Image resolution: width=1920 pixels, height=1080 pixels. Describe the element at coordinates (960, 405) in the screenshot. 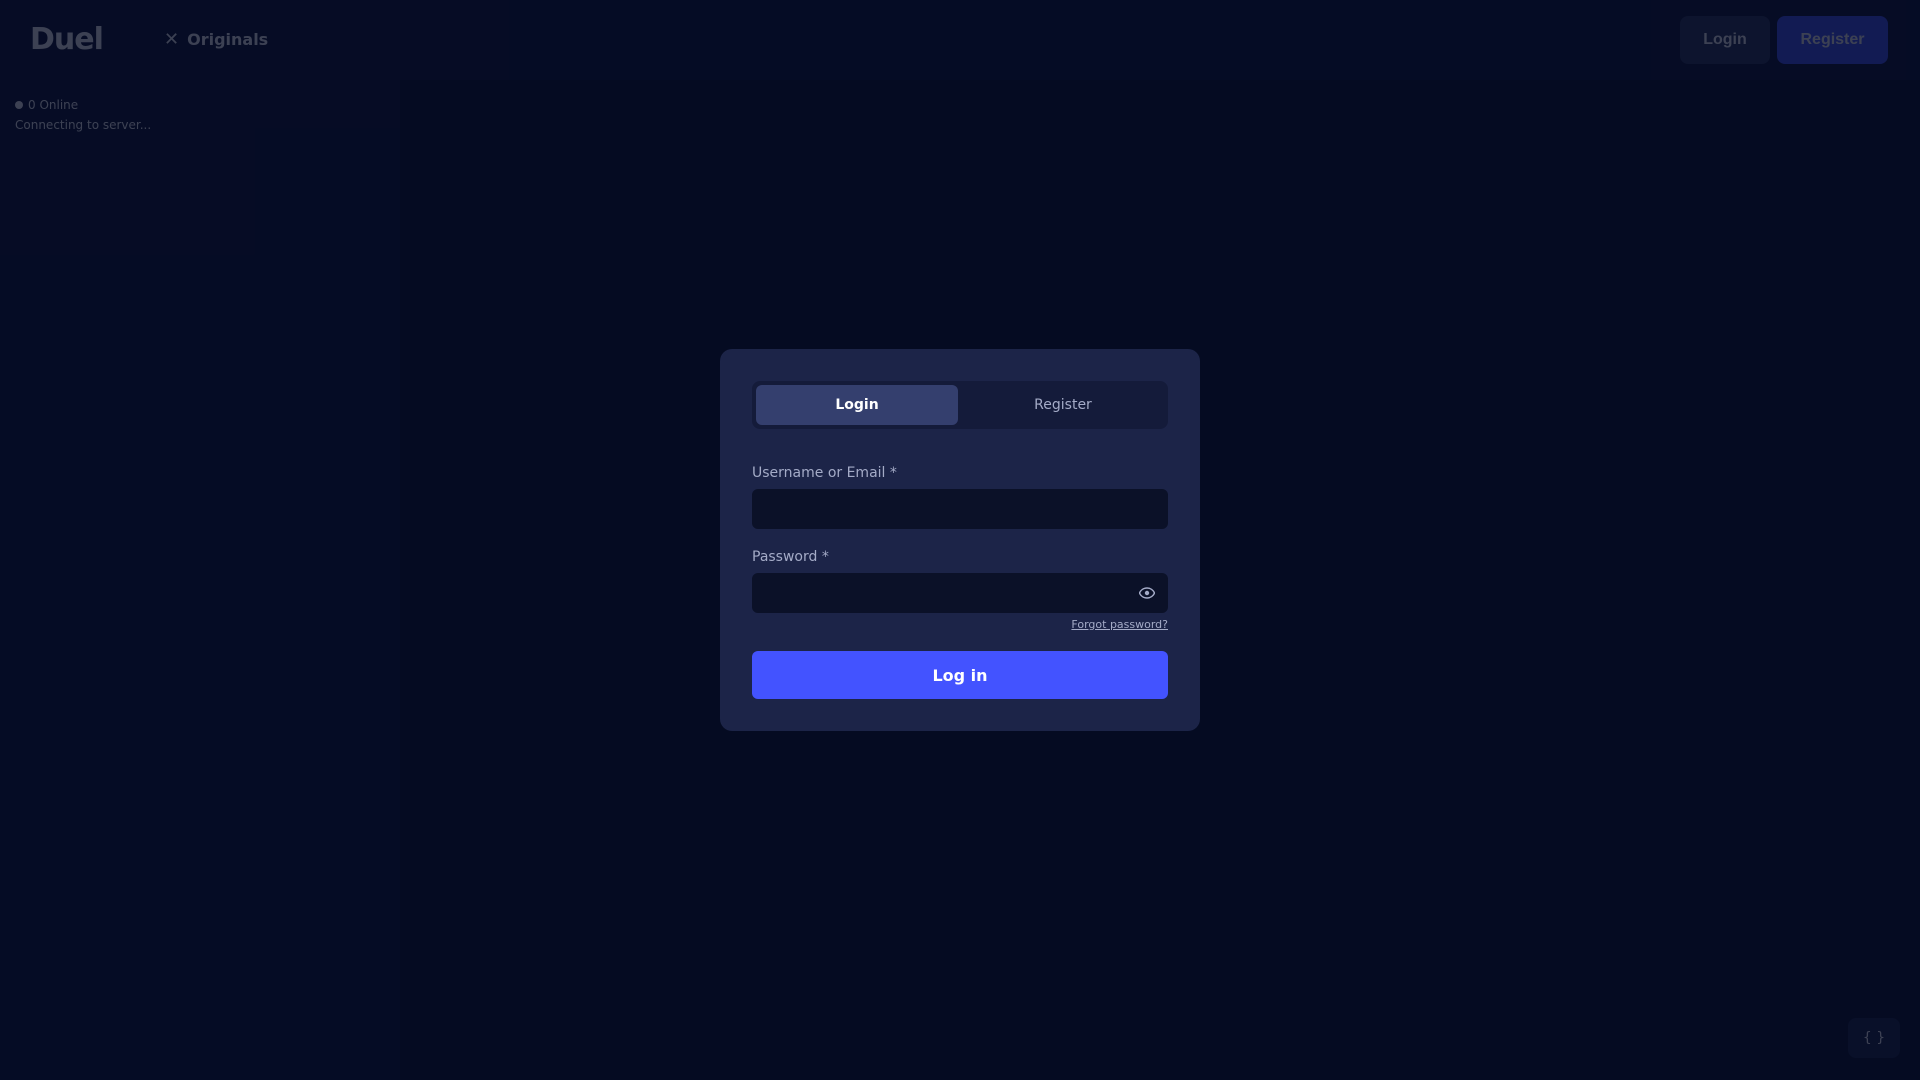

I see `auth-tabs: Login Register` at that location.